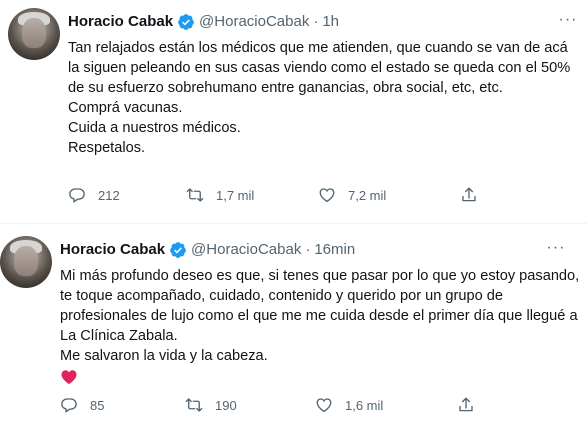  What do you see at coordinates (364, 405) in the screenshot?
I see `like-count: 1,6 mil` at bounding box center [364, 405].